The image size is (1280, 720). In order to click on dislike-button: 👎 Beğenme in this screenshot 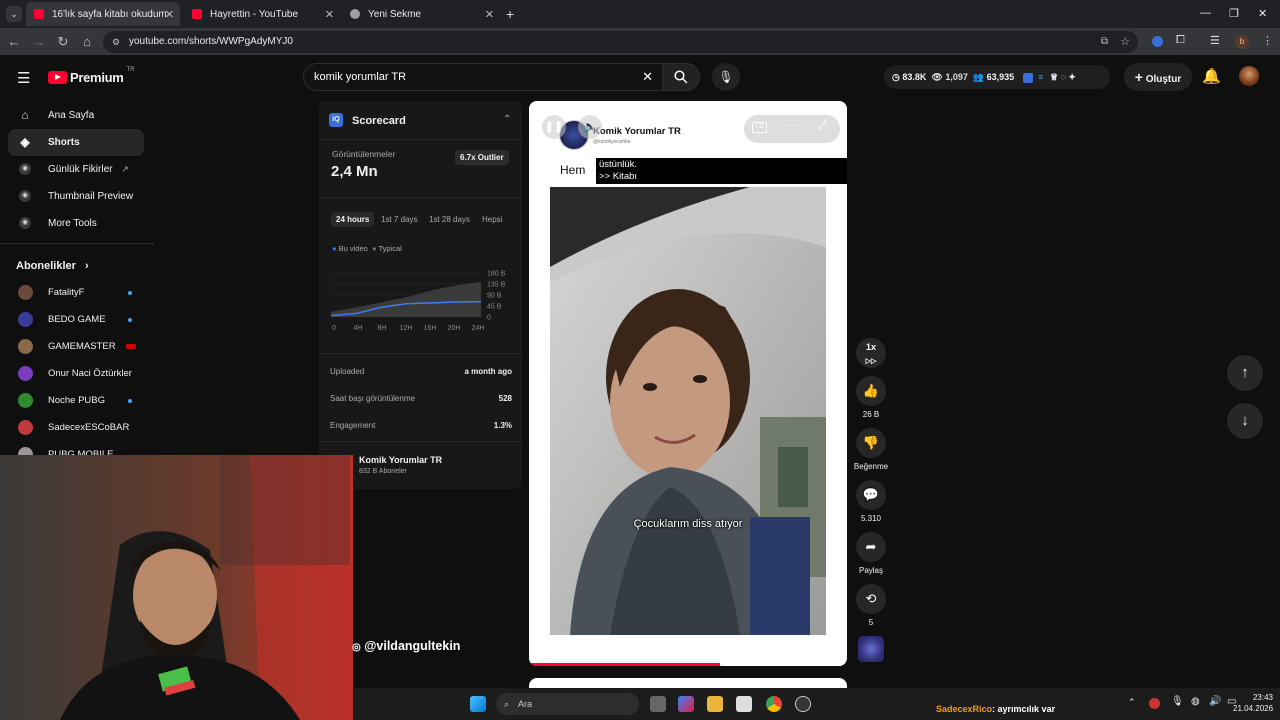, I will do `click(871, 449)`.